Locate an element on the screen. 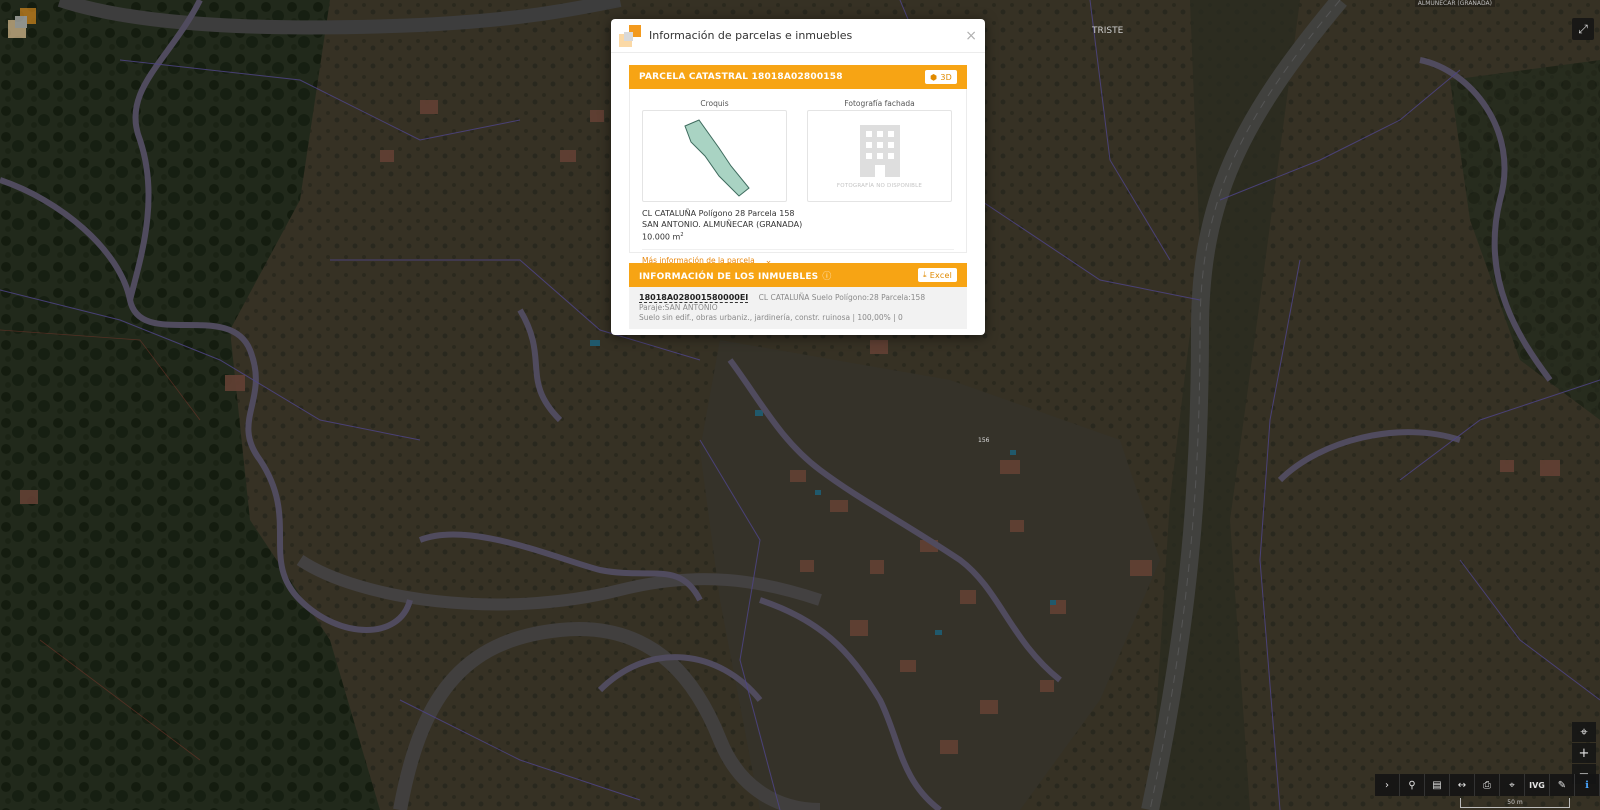 The width and height of the screenshot is (1600, 810). print-icon: ⎙ is located at coordinates (1487, 785).